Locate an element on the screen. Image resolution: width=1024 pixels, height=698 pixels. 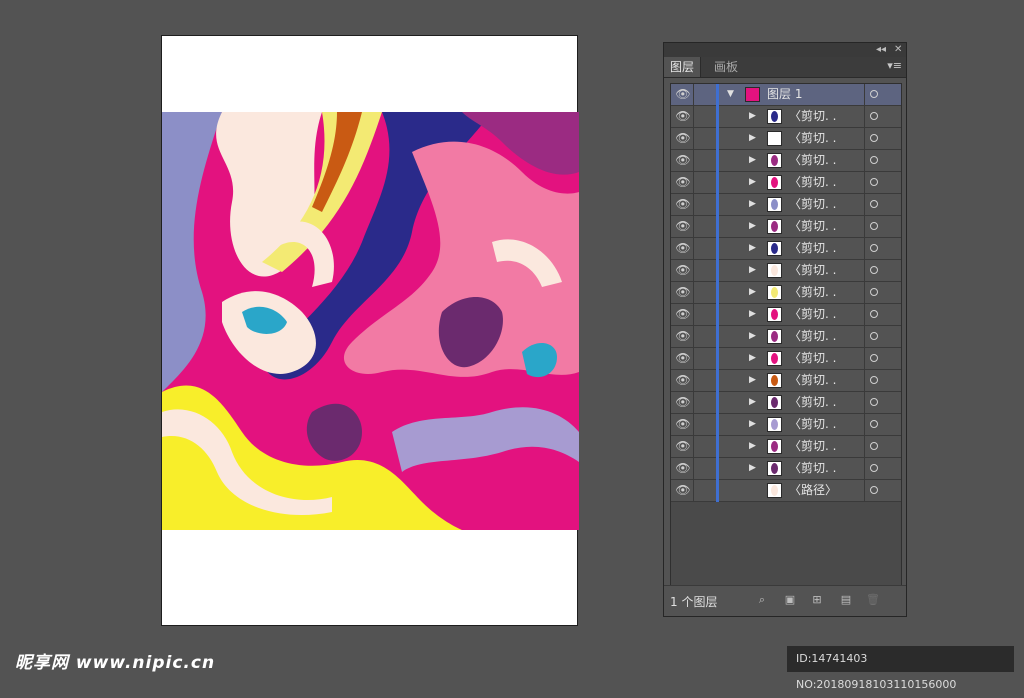
make-clipping-mask-icon: ▣ is located at coordinates (790, 600).